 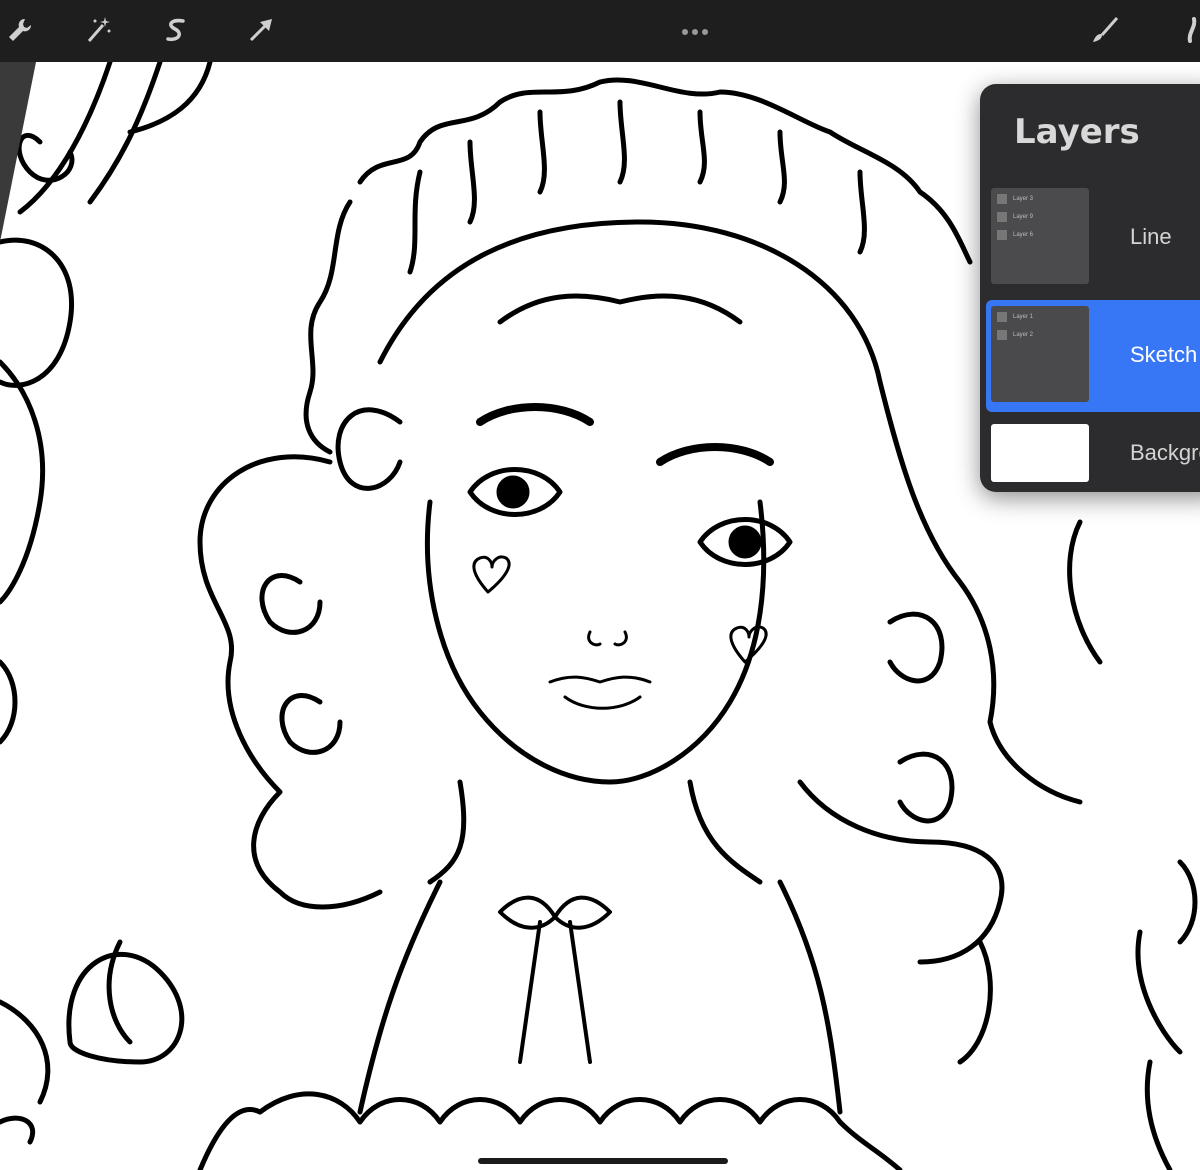 I want to click on layer-label: Background, so click(x=1165, y=452).